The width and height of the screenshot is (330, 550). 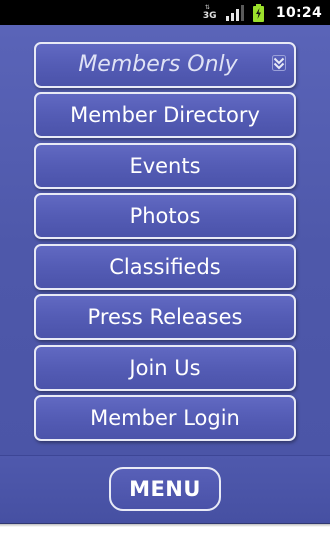 I want to click on data-transfer-icon: ⇅ 3G, so click(x=209, y=12).